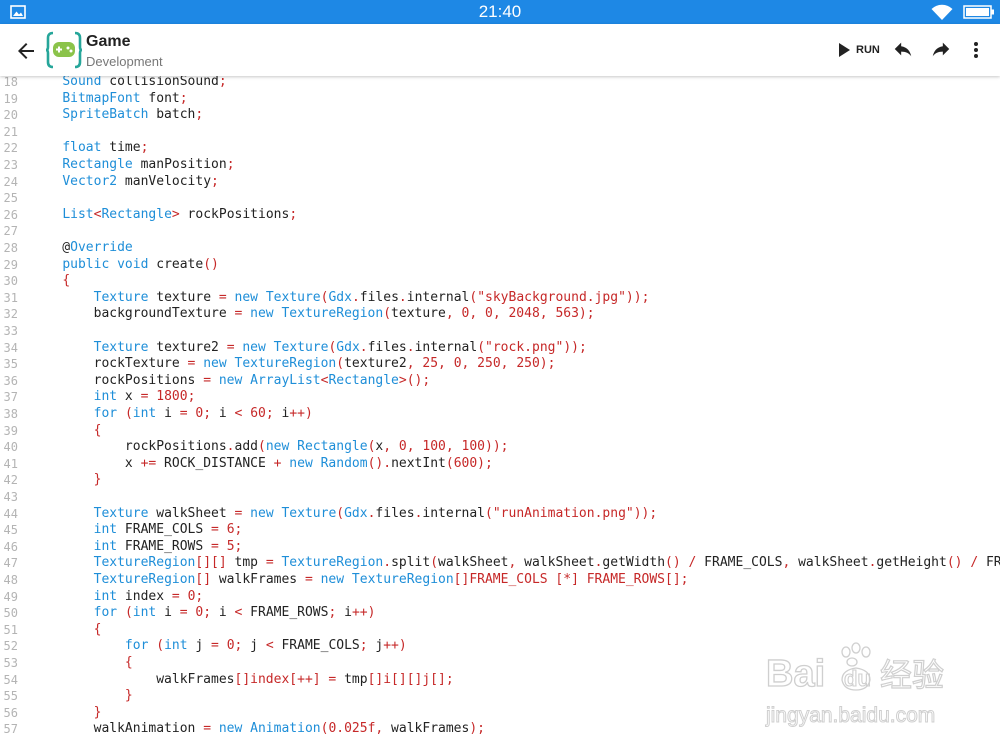 The height and width of the screenshot is (750, 1000). I want to click on code-line: 25, so click(500, 198).